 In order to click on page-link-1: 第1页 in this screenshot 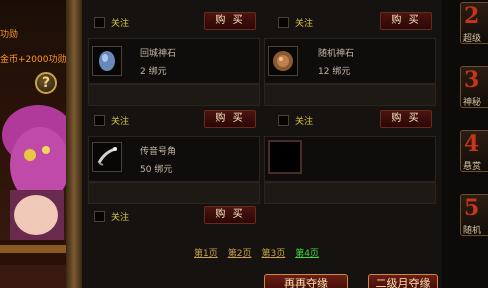, I will do `click(206, 252)`.